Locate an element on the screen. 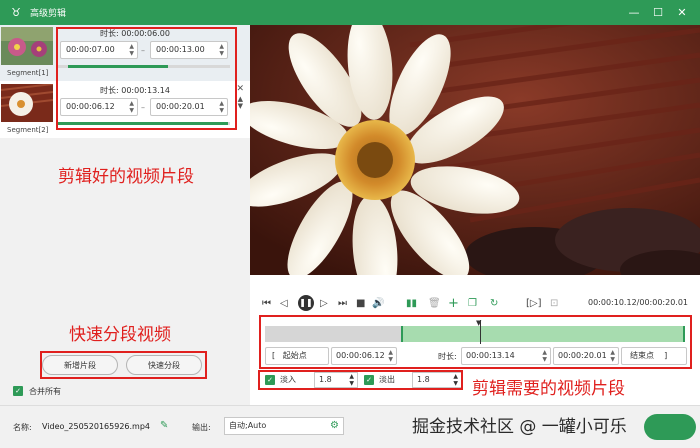 Image resolution: width=700 pixels, height=448 pixels. video-bottom-strip is located at coordinates (475, 285).